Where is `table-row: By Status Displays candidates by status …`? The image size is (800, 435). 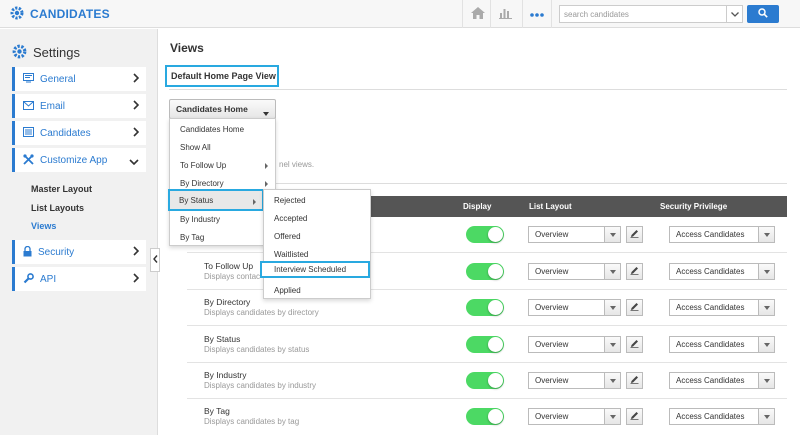 table-row: By Status Displays candidates by status … is located at coordinates (479, 345).